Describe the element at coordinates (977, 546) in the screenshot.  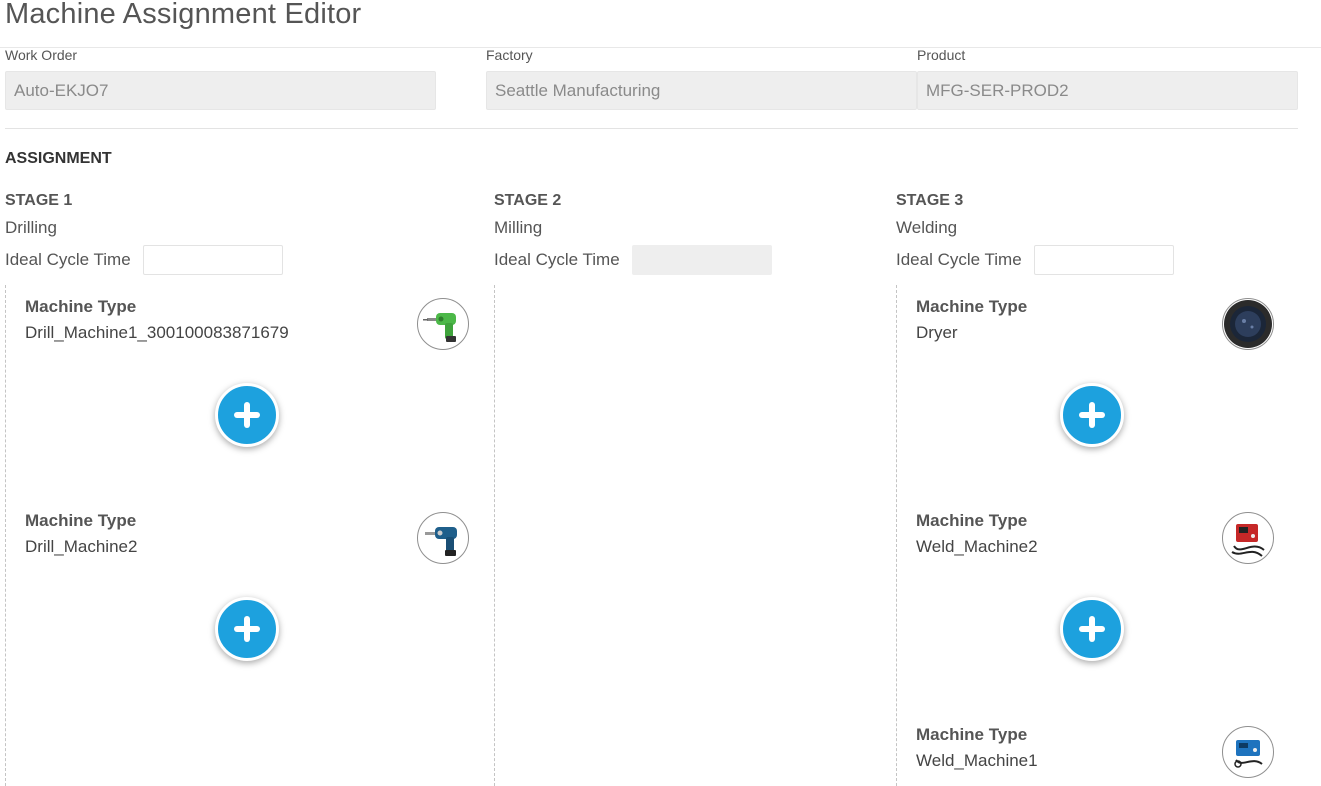
I see `machine-type-value: Weld_Machine2` at that location.